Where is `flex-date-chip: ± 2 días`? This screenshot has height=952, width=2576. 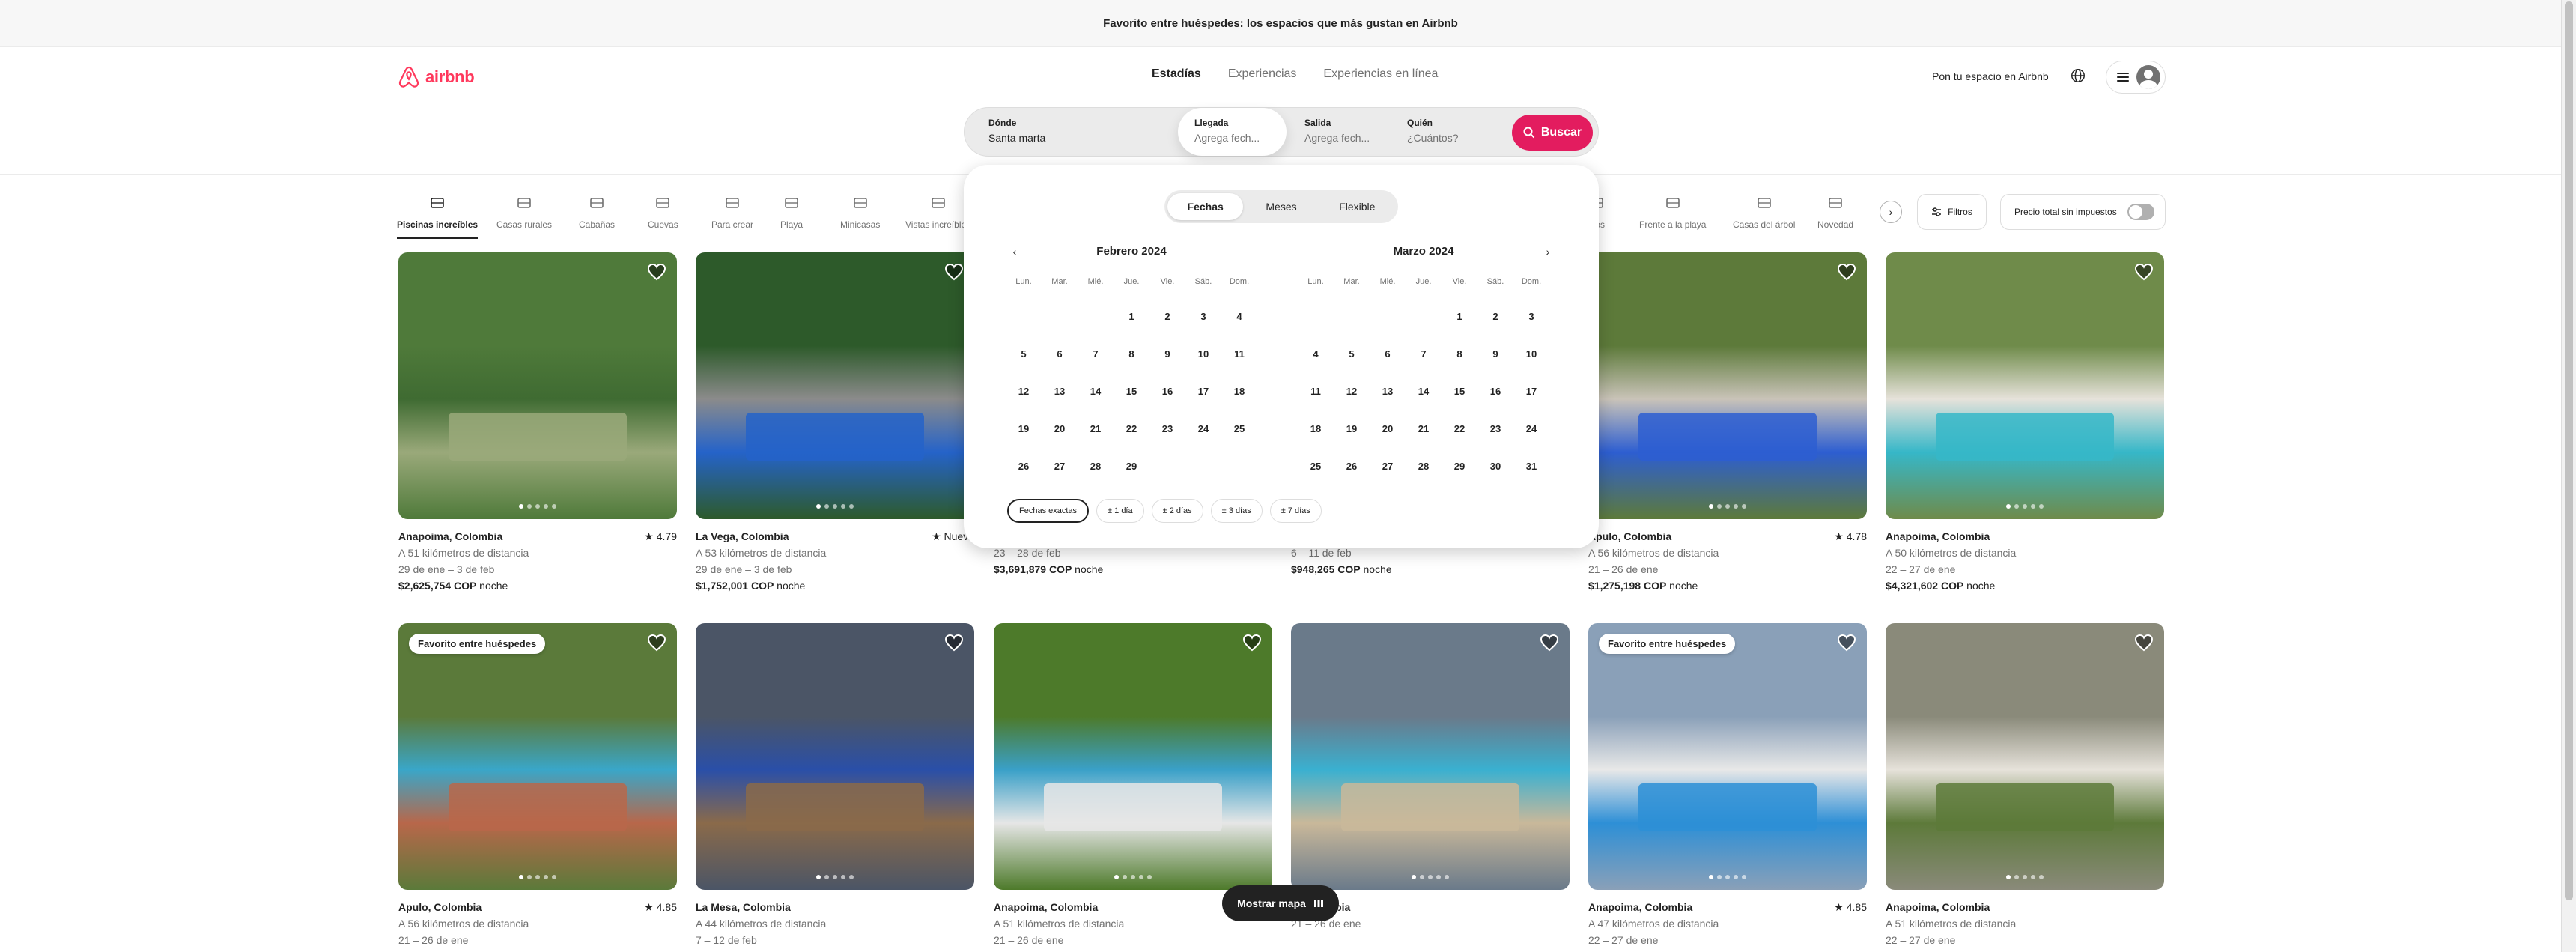 flex-date-chip: ± 2 días is located at coordinates (1177, 511).